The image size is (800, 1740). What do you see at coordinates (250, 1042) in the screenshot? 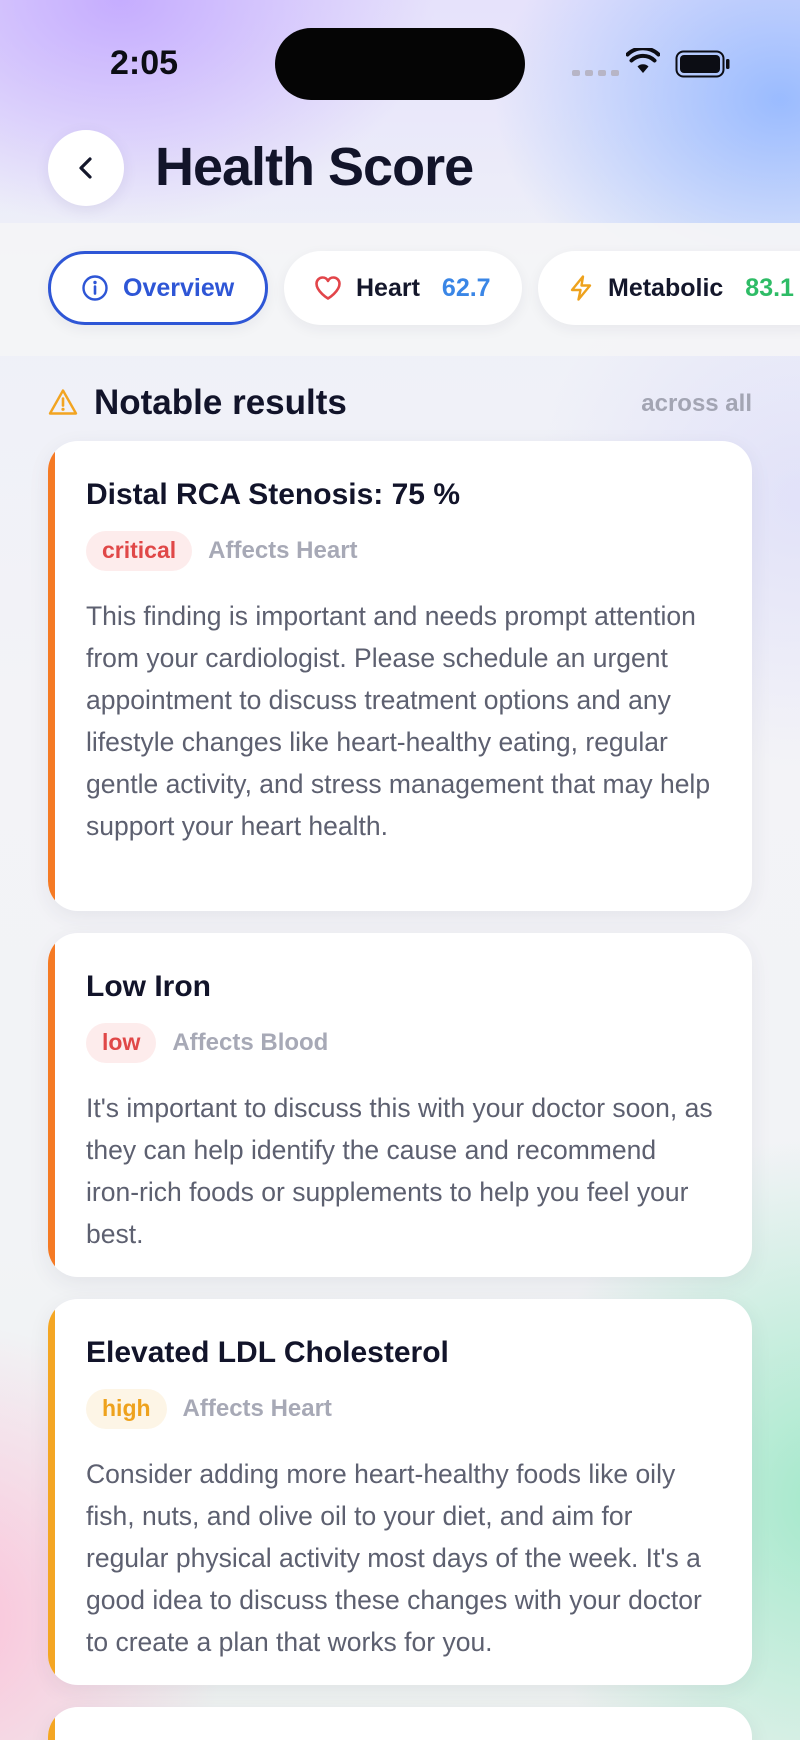
I see `affects-label: Affects Blood` at bounding box center [250, 1042].